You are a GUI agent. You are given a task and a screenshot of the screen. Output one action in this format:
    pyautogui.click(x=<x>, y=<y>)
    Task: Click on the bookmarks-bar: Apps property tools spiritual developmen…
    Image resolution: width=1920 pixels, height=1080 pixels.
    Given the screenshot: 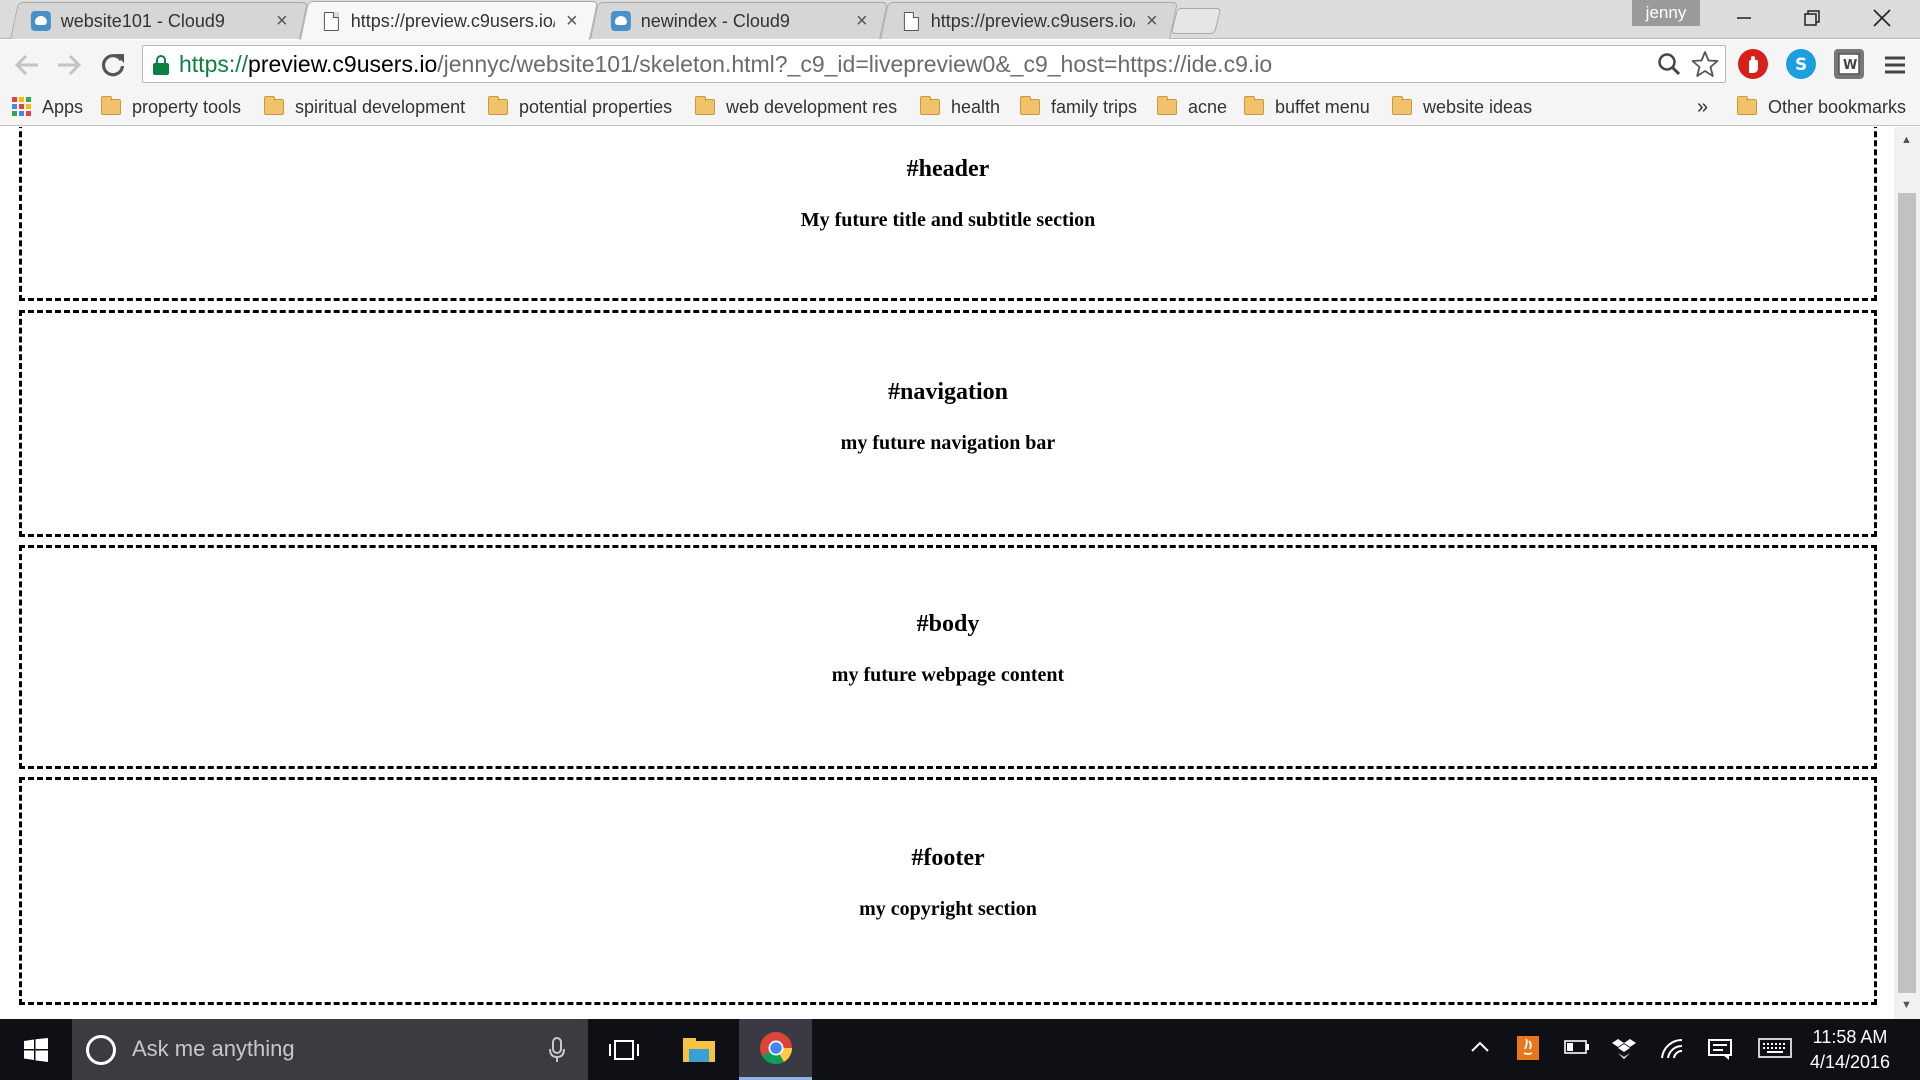 What is the action you would take?
    pyautogui.click(x=960, y=107)
    